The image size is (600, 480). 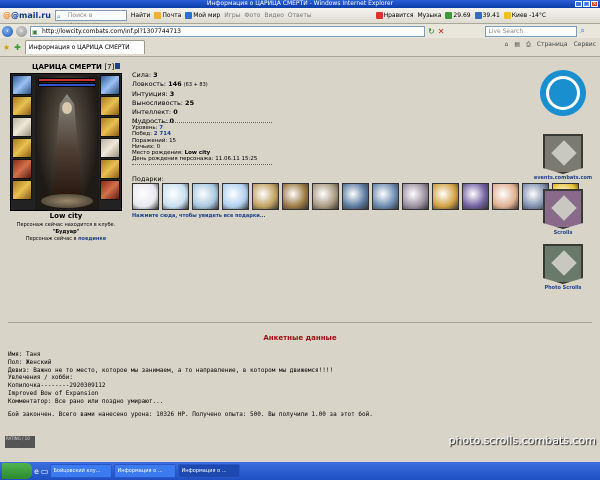 I want to click on home-icon: ⌂, so click(x=507, y=45).